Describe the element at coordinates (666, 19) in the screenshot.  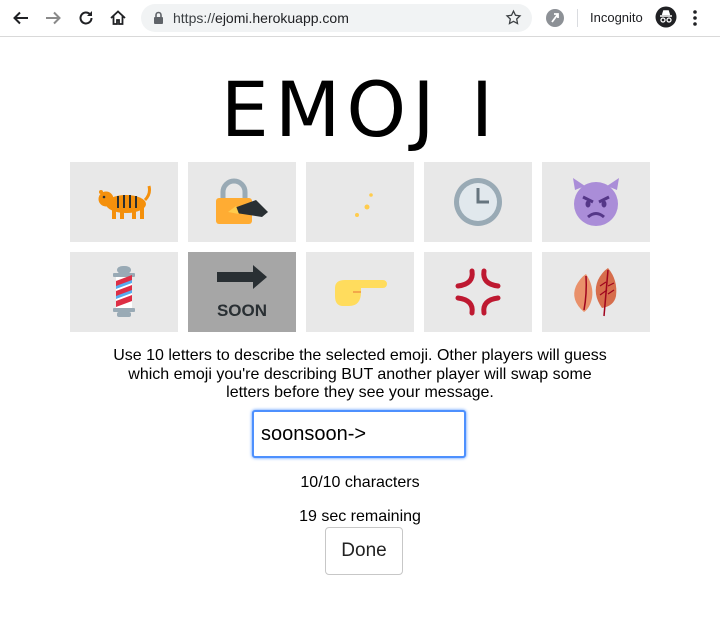
I see `incognito-icon` at that location.